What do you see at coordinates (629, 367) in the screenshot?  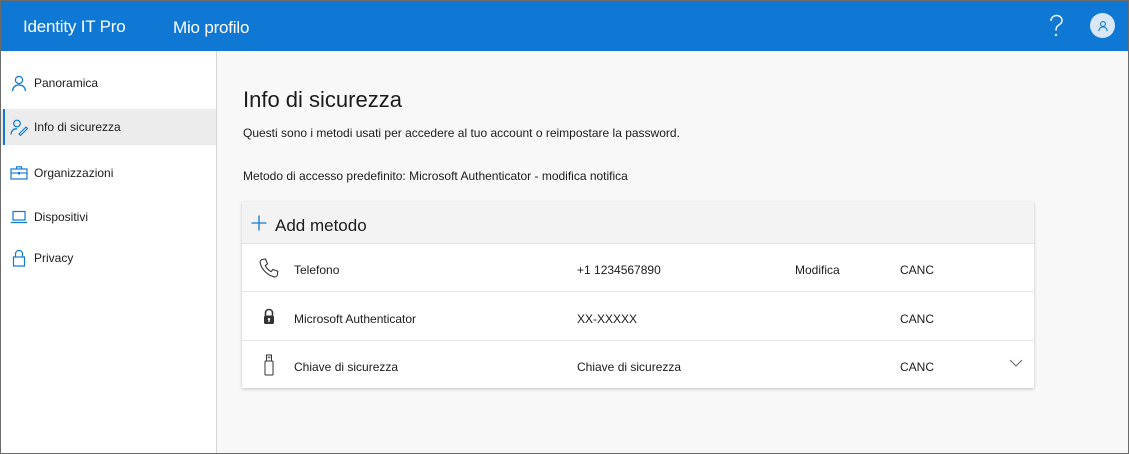 I see `method-value: Chiave di sicurezza` at bounding box center [629, 367].